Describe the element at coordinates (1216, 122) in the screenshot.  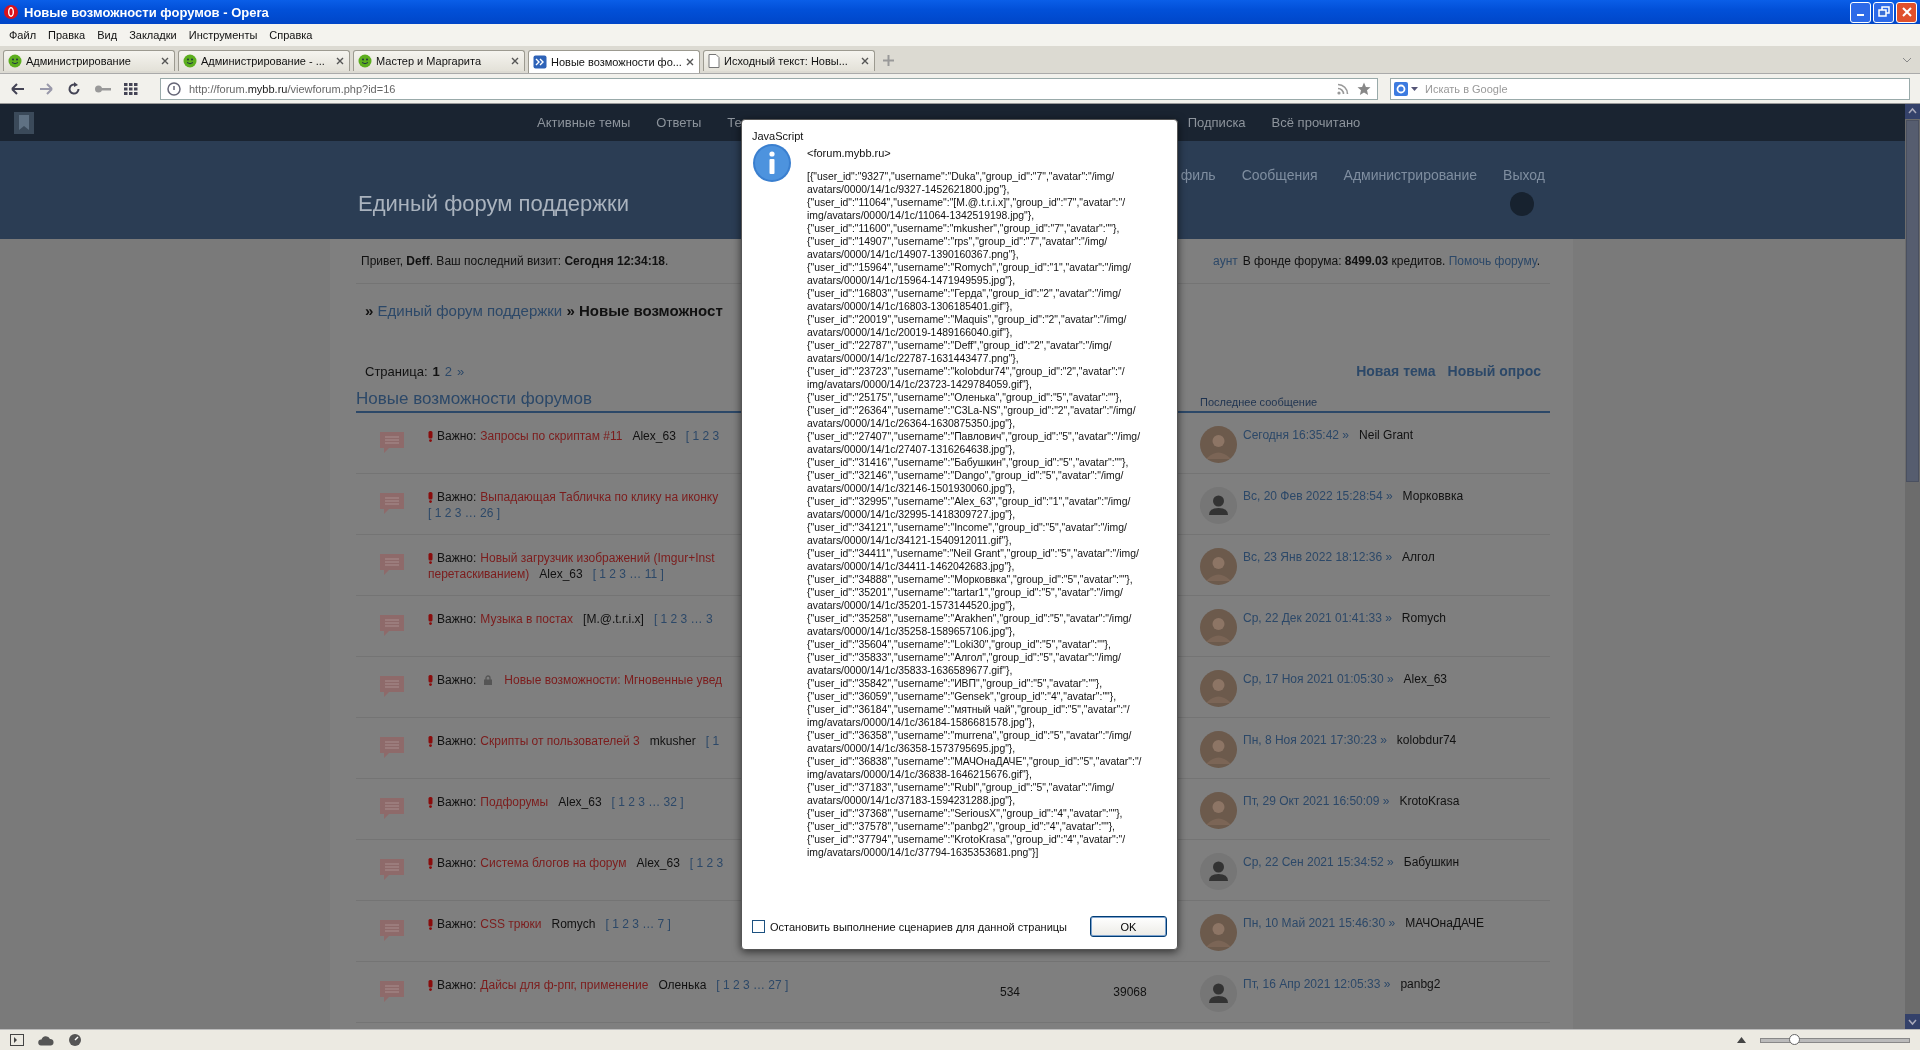
I see `nav-link: Подписка` at that location.